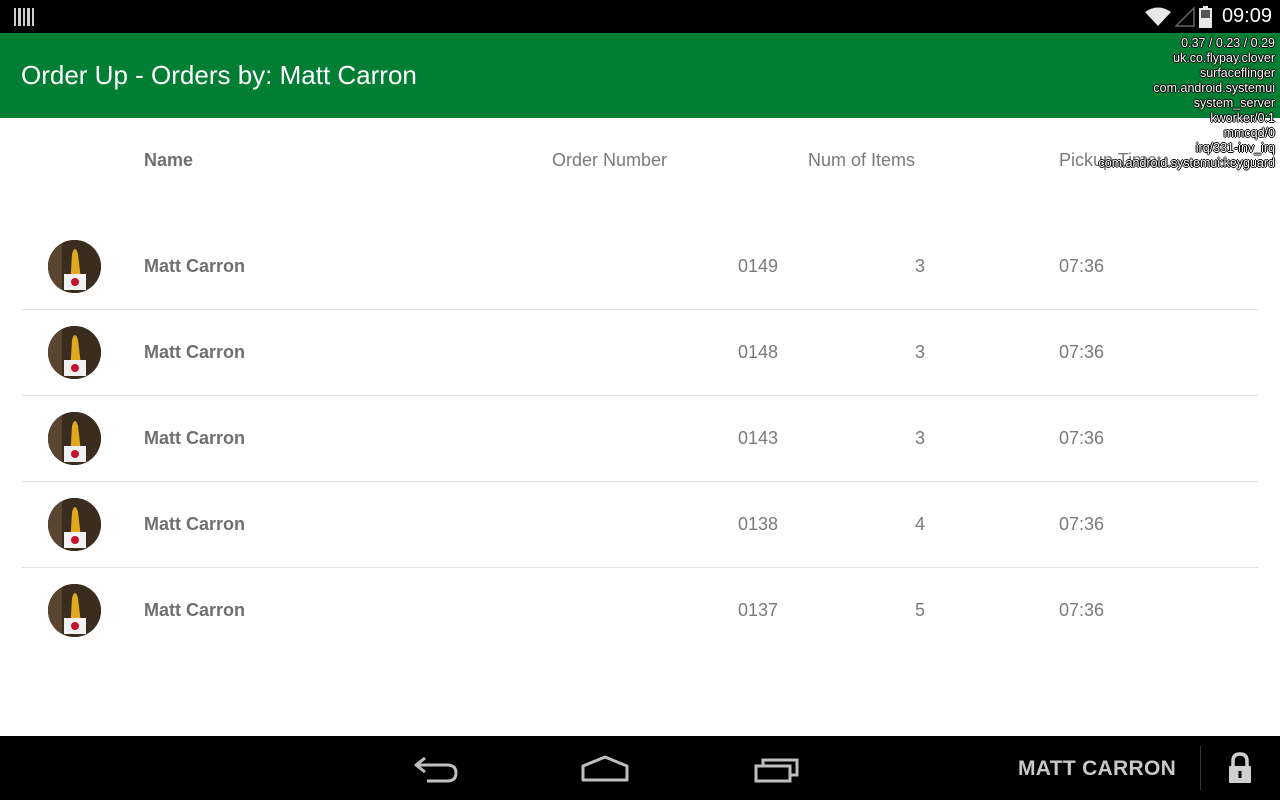  What do you see at coordinates (758, 352) in the screenshot?
I see `order-number: 0148` at bounding box center [758, 352].